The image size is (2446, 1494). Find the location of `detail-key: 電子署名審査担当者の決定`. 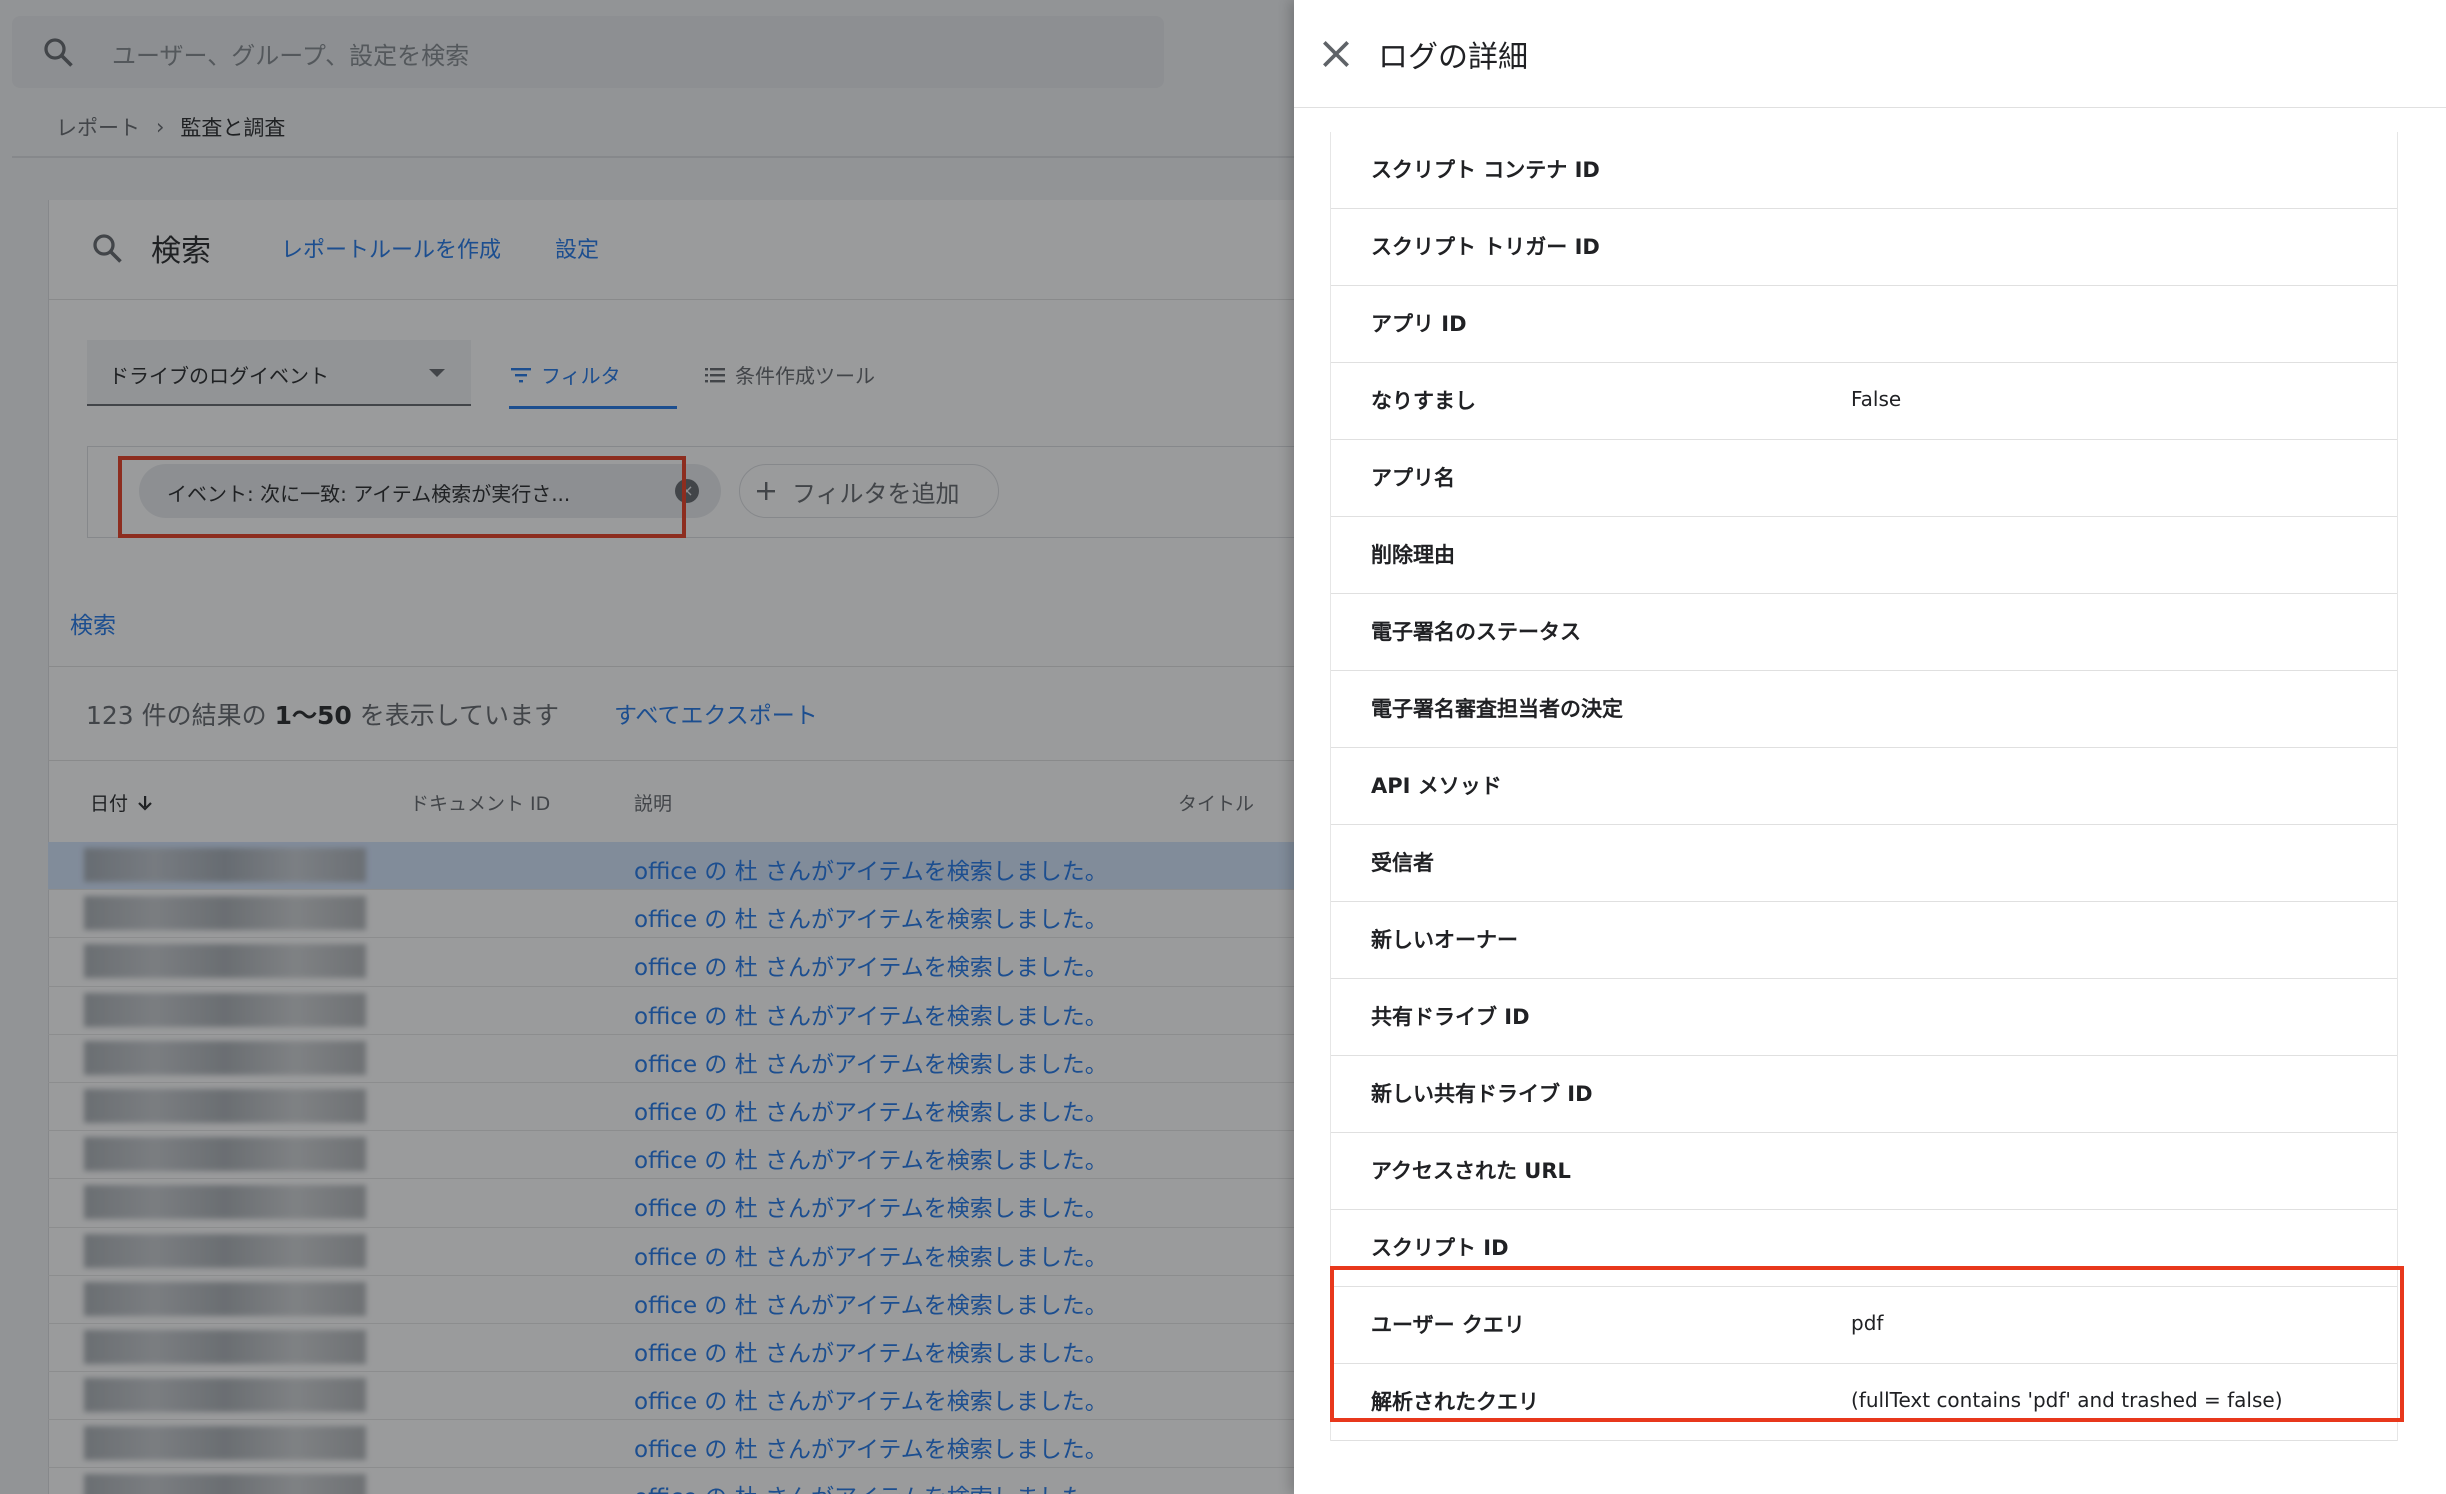

detail-key: 電子署名審査担当者の決定 is located at coordinates (1497, 709).